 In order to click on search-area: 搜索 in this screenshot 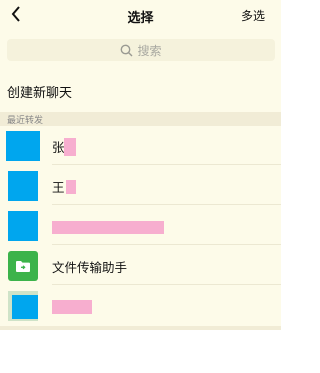, I will do `click(140, 51)`.